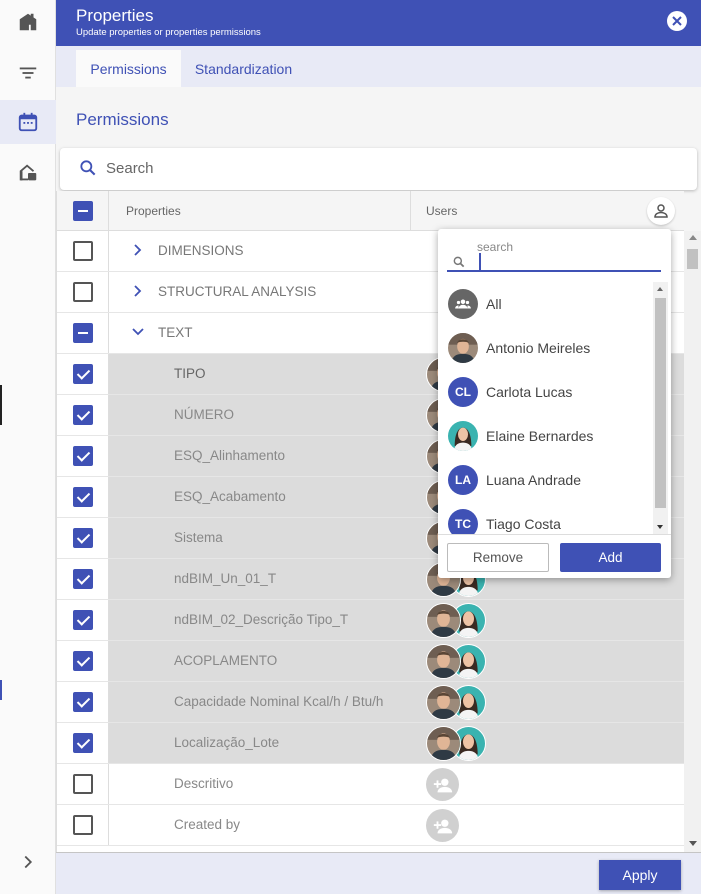  Describe the element at coordinates (546, 518) in the screenshot. I see `user-list-item: TC Tiago Costa` at that location.